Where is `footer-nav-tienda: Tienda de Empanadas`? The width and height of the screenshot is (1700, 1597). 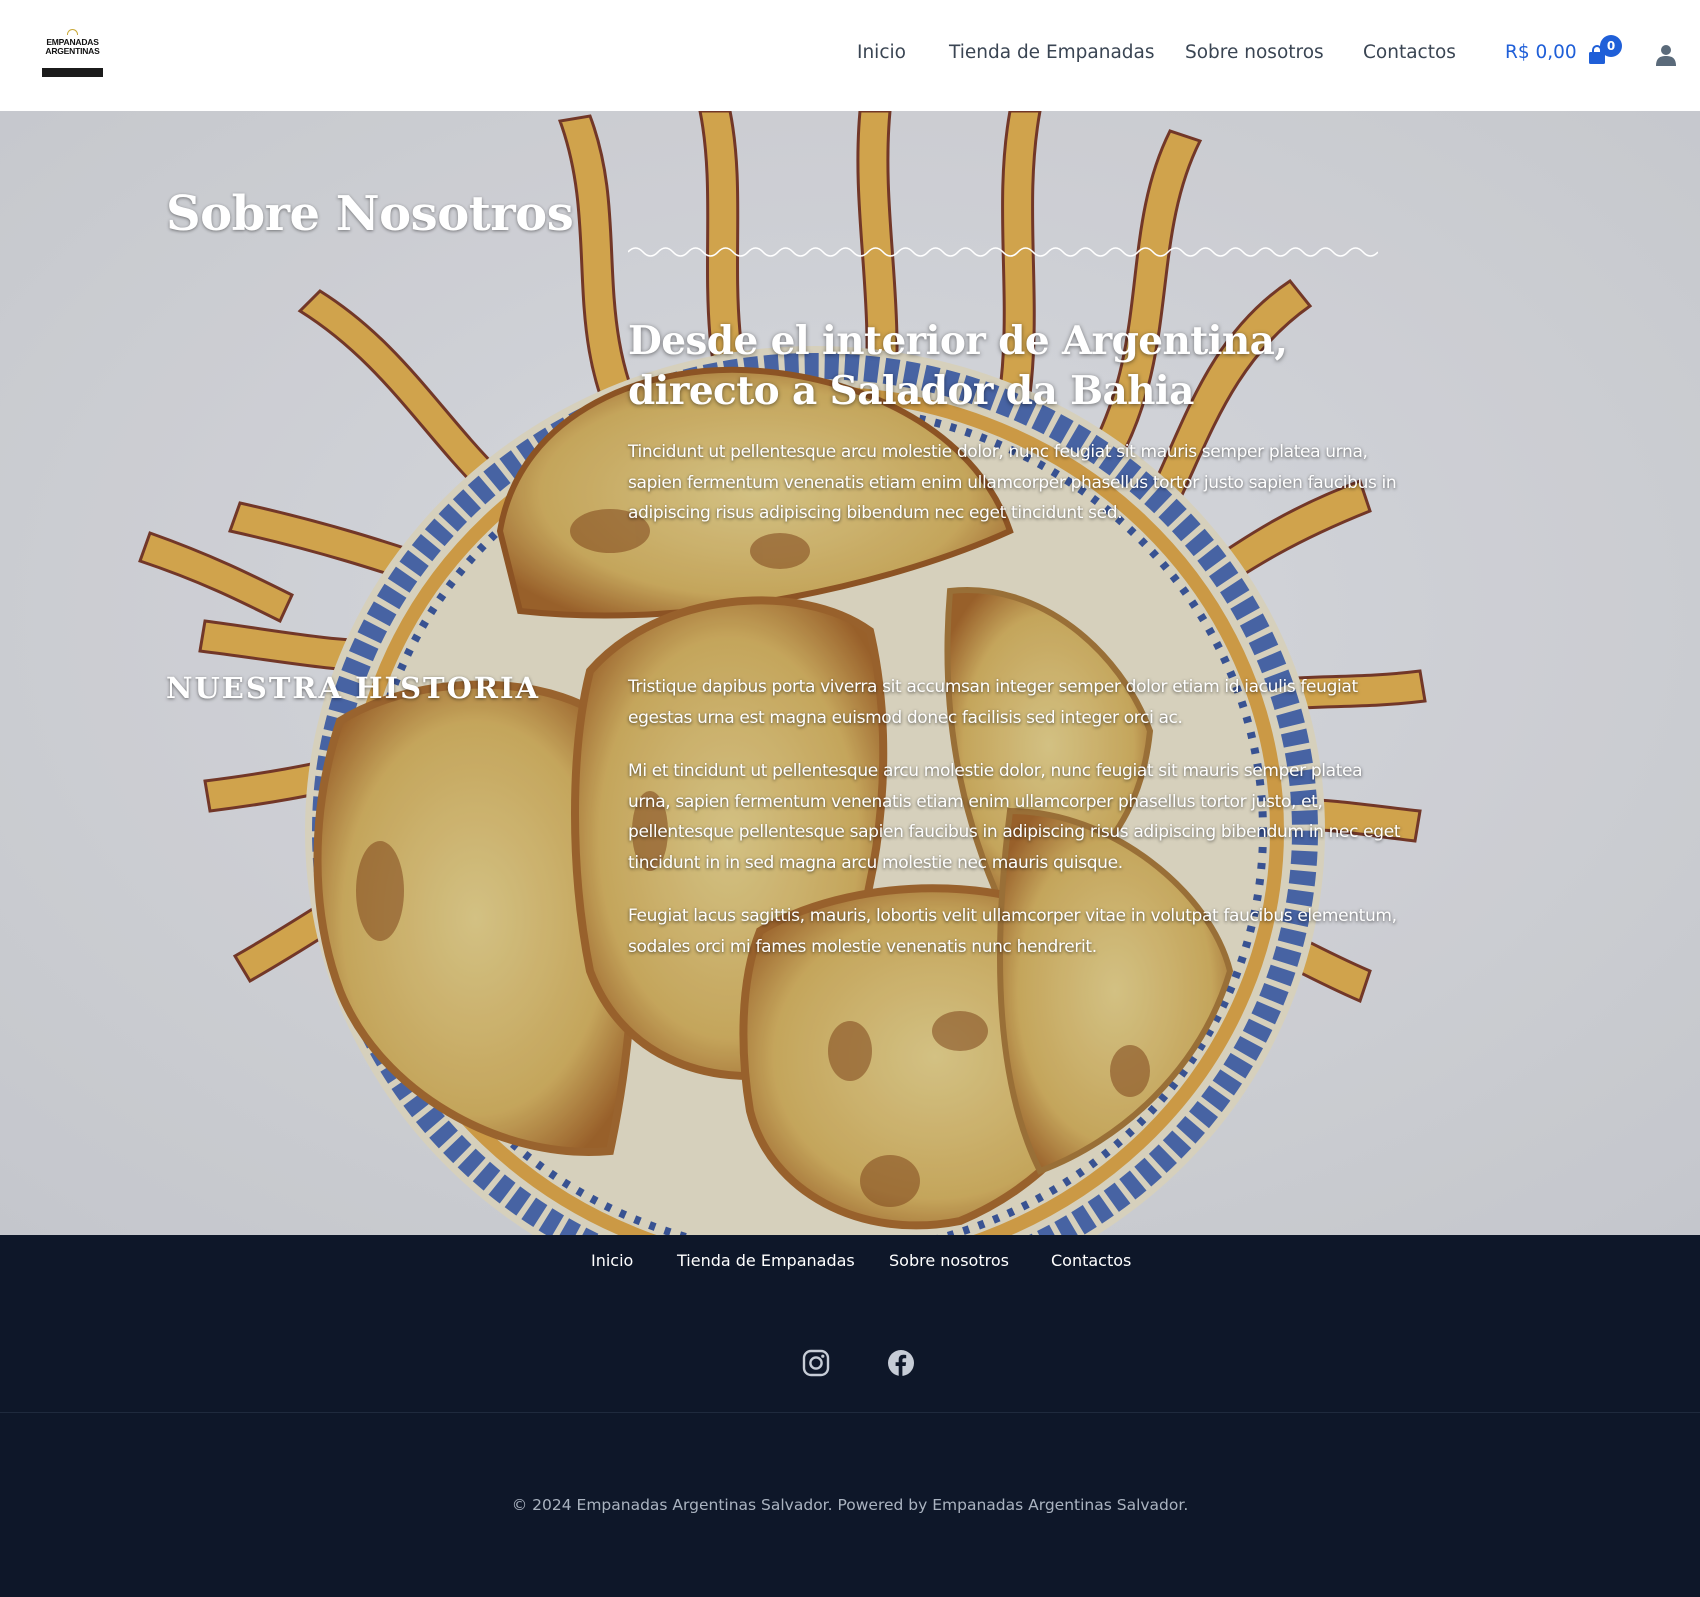
footer-nav-tienda: Tienda de Empanadas is located at coordinates (766, 1260).